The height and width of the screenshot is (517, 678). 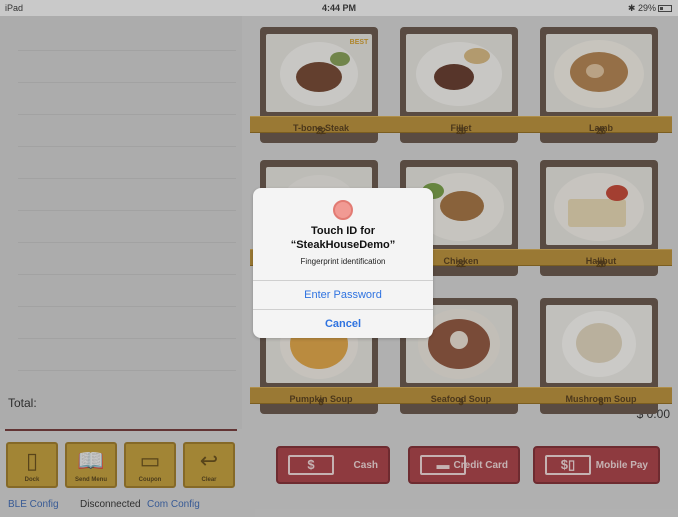 I want to click on alert-subtitle: Fingerprint identification, so click(x=343, y=261).